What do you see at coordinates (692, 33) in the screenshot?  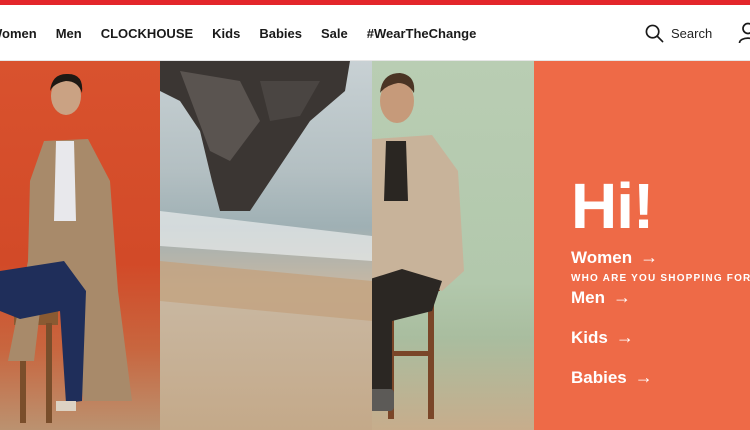 I see `search-label: Search` at bounding box center [692, 33].